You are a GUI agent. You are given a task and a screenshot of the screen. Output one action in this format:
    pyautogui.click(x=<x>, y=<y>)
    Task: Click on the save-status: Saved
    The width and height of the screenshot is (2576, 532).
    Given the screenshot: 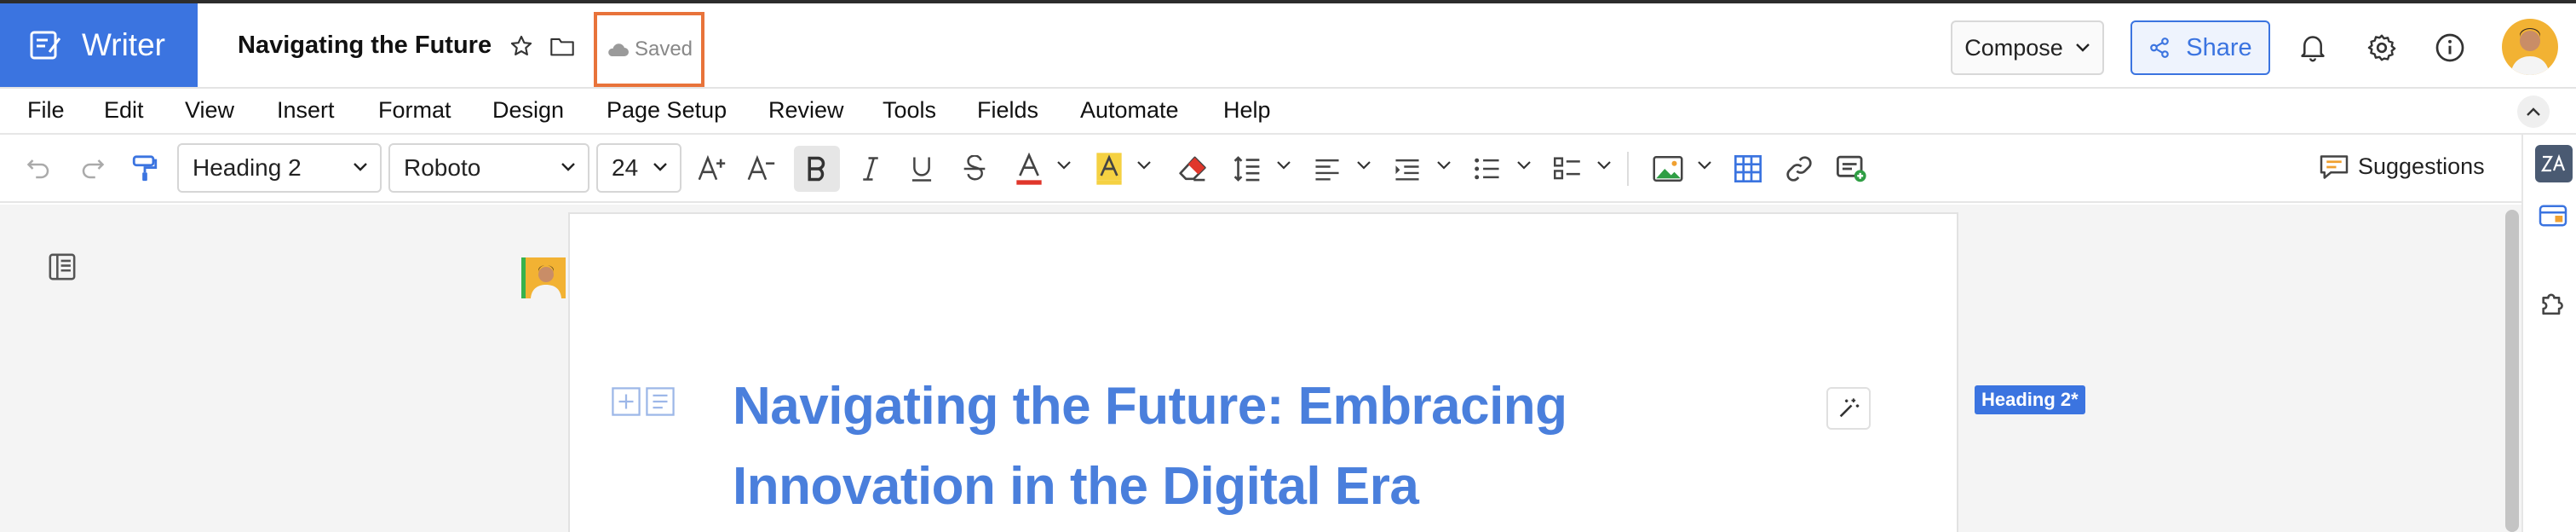 What is the action you would take?
    pyautogui.click(x=649, y=49)
    